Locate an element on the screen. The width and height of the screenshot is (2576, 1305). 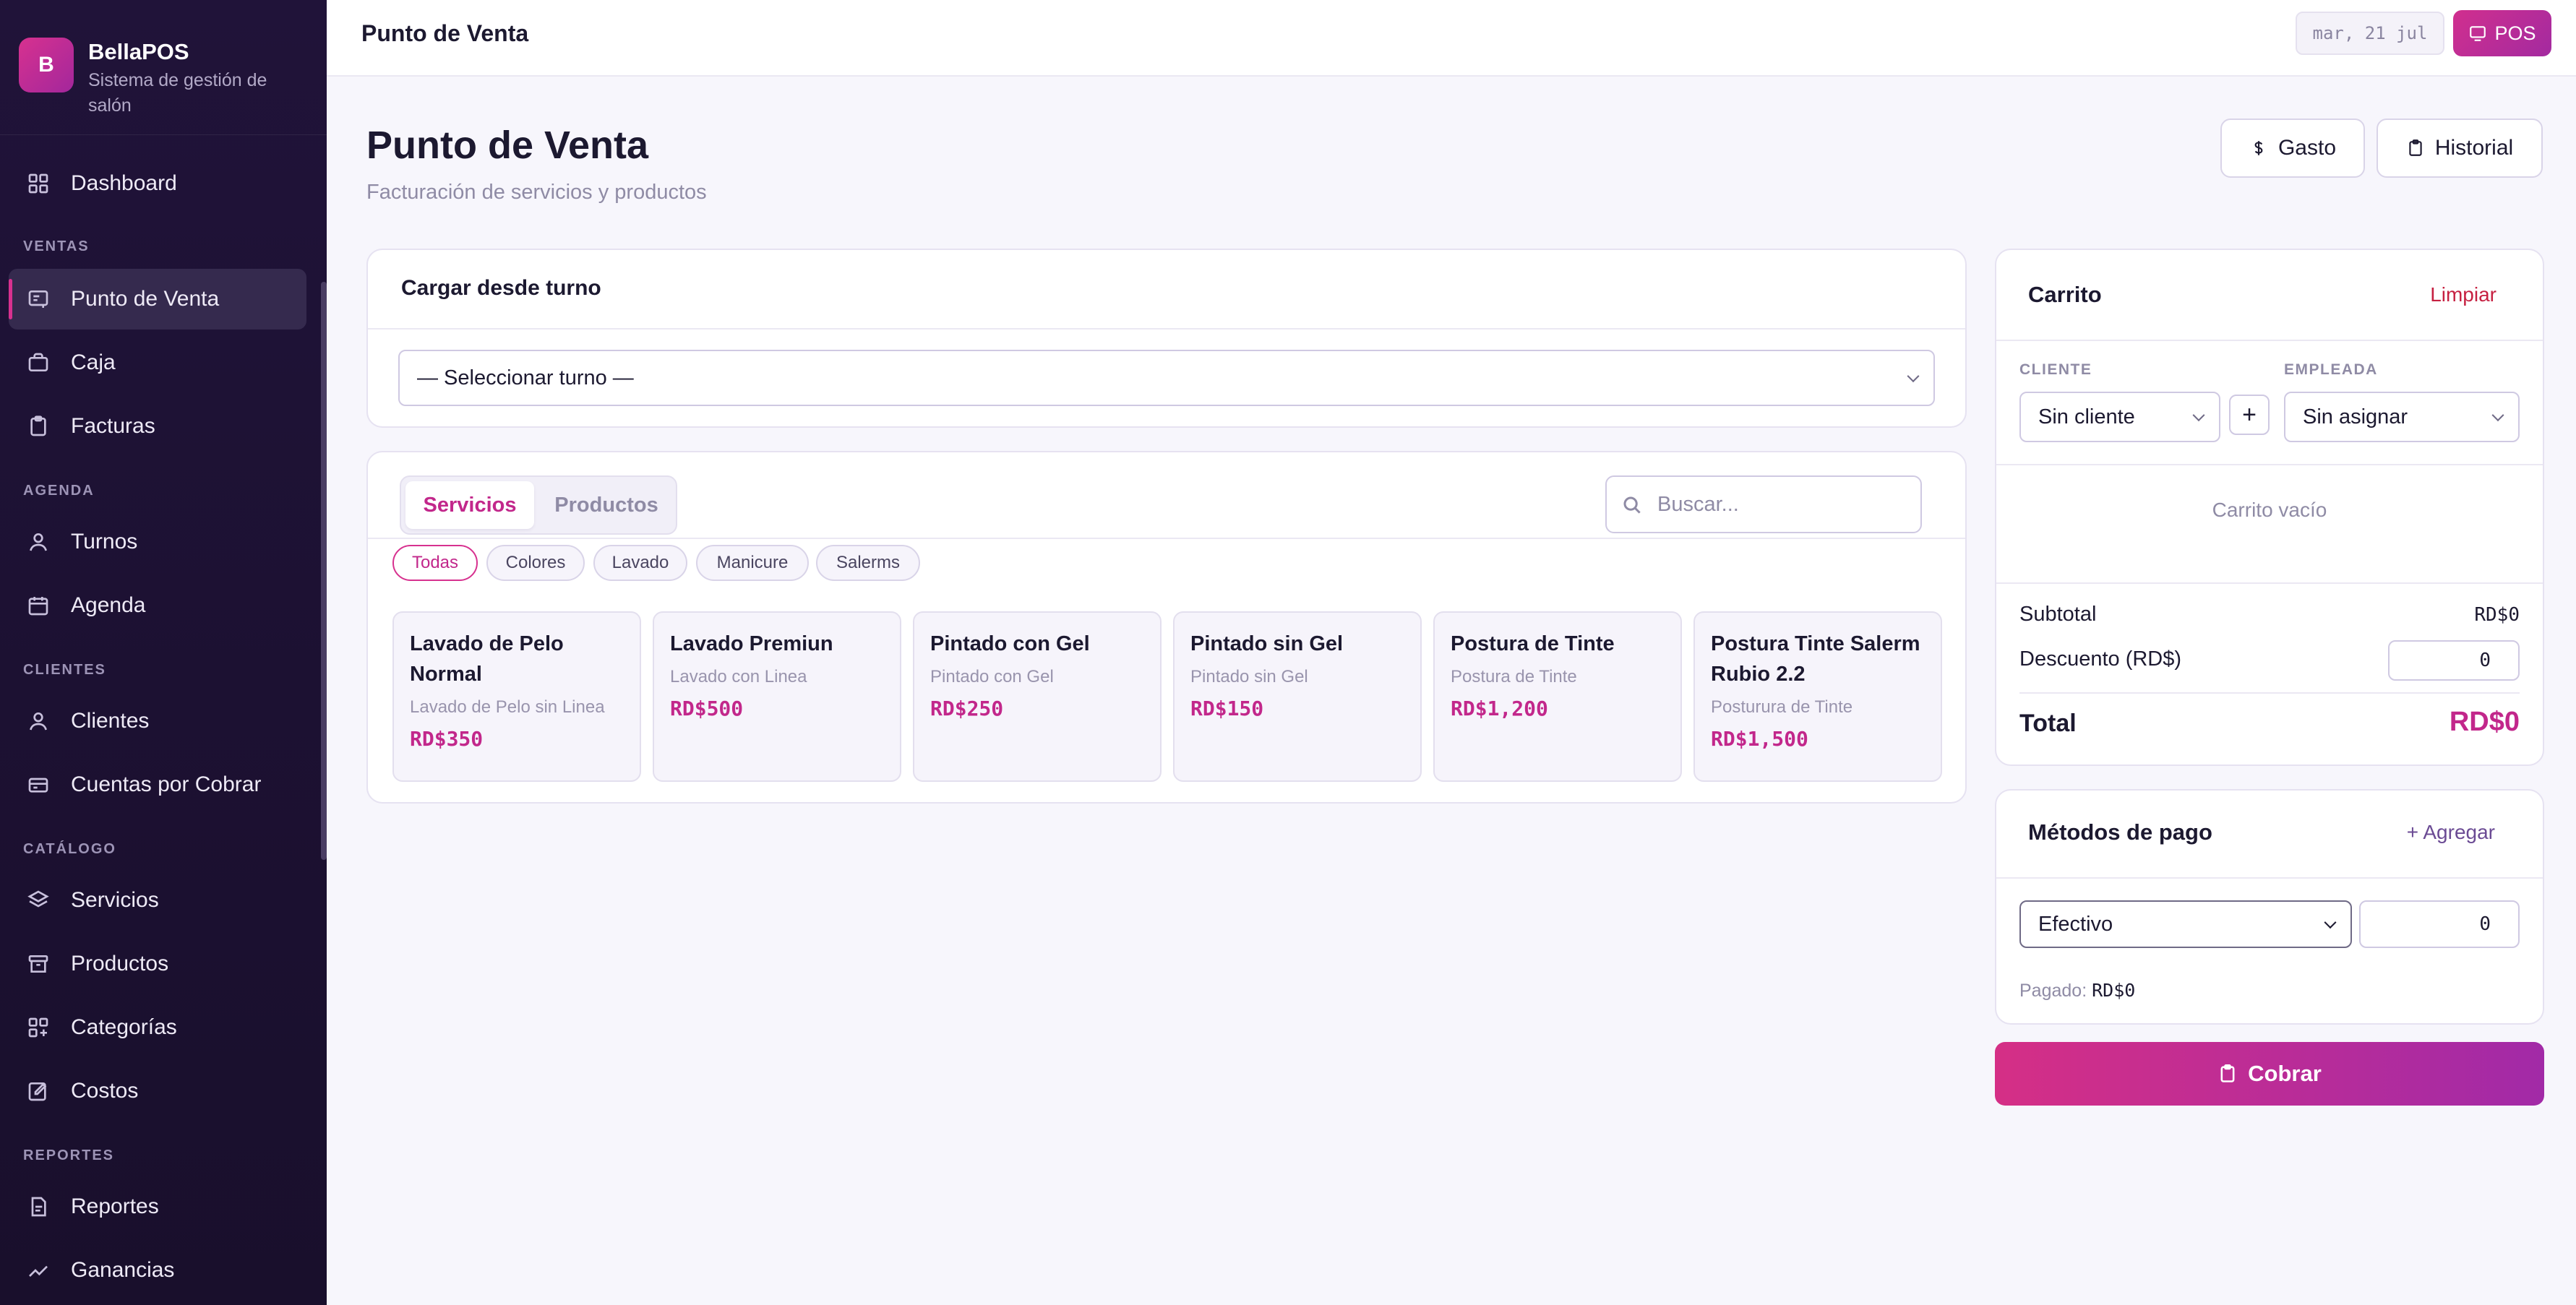
sidebar-item-productos: Productos is located at coordinates (158, 964).